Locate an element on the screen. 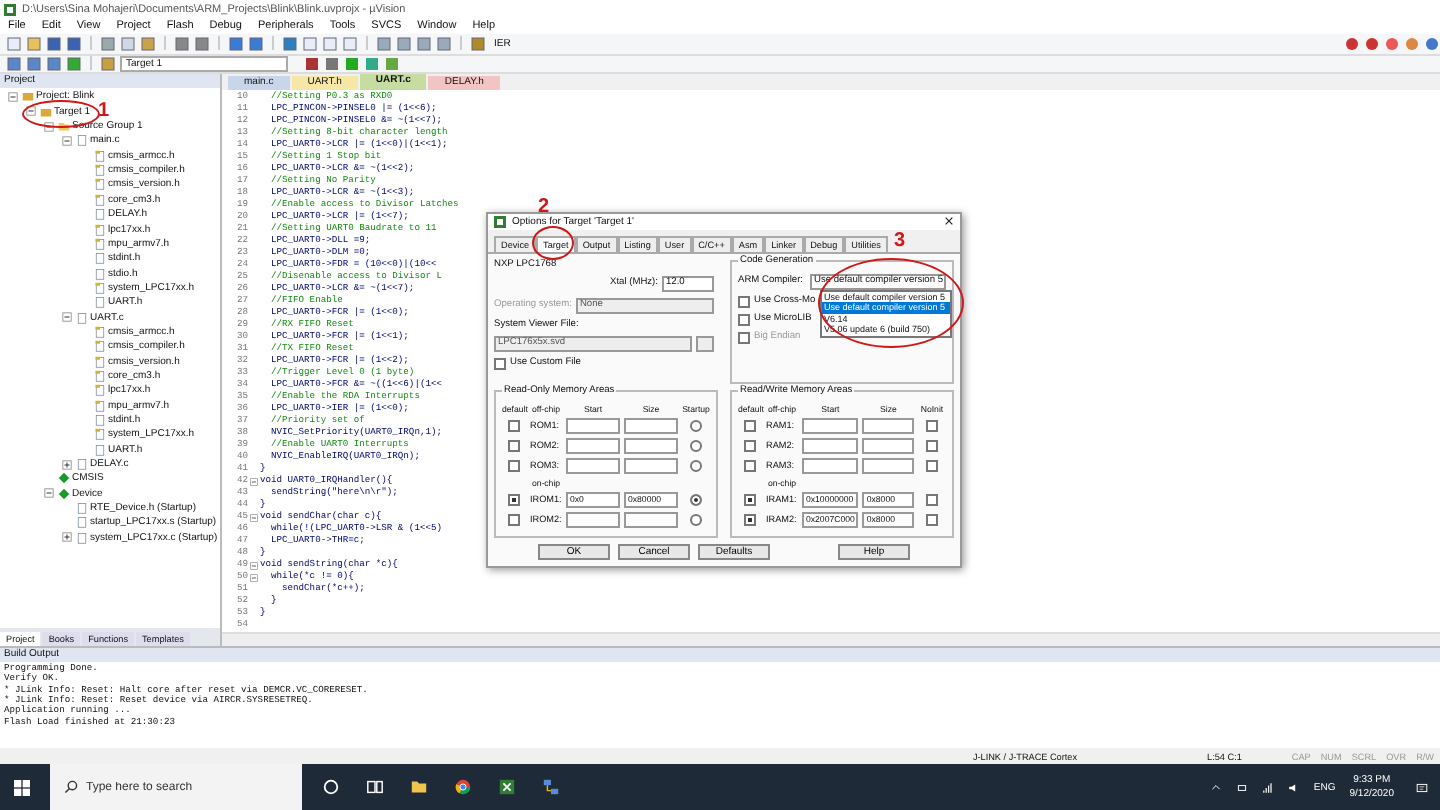 This screenshot has height=810, width=1440. browse-button is located at coordinates (705, 343).